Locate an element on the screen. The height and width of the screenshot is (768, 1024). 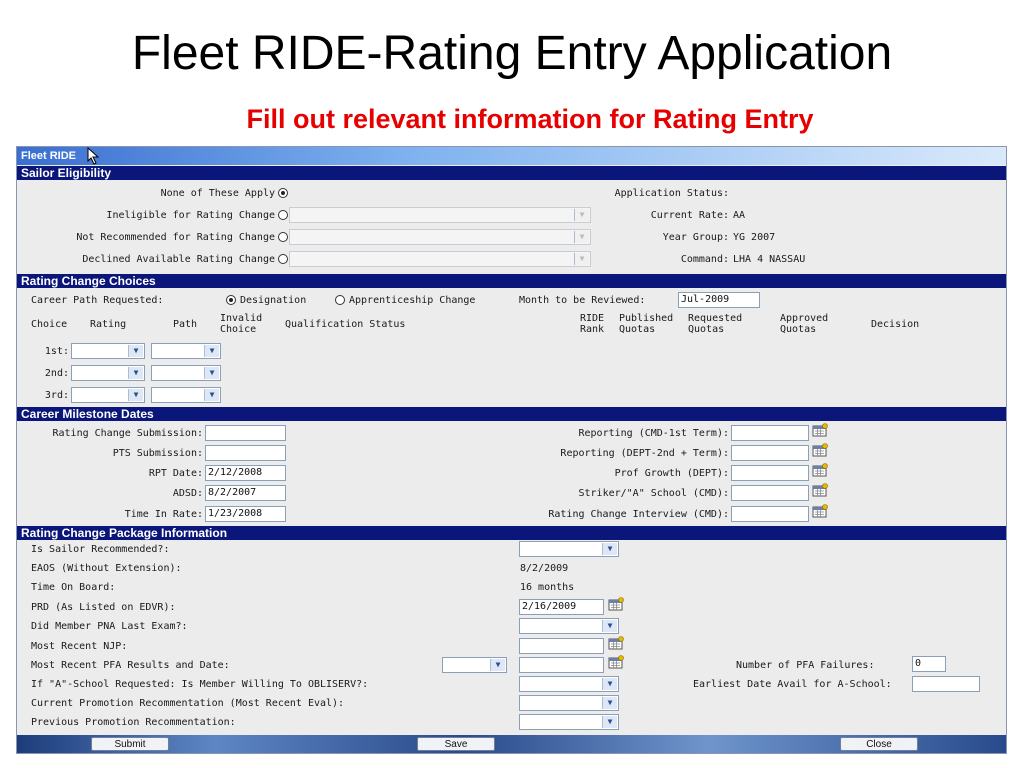
pfa-date-input is located at coordinates (561, 665).